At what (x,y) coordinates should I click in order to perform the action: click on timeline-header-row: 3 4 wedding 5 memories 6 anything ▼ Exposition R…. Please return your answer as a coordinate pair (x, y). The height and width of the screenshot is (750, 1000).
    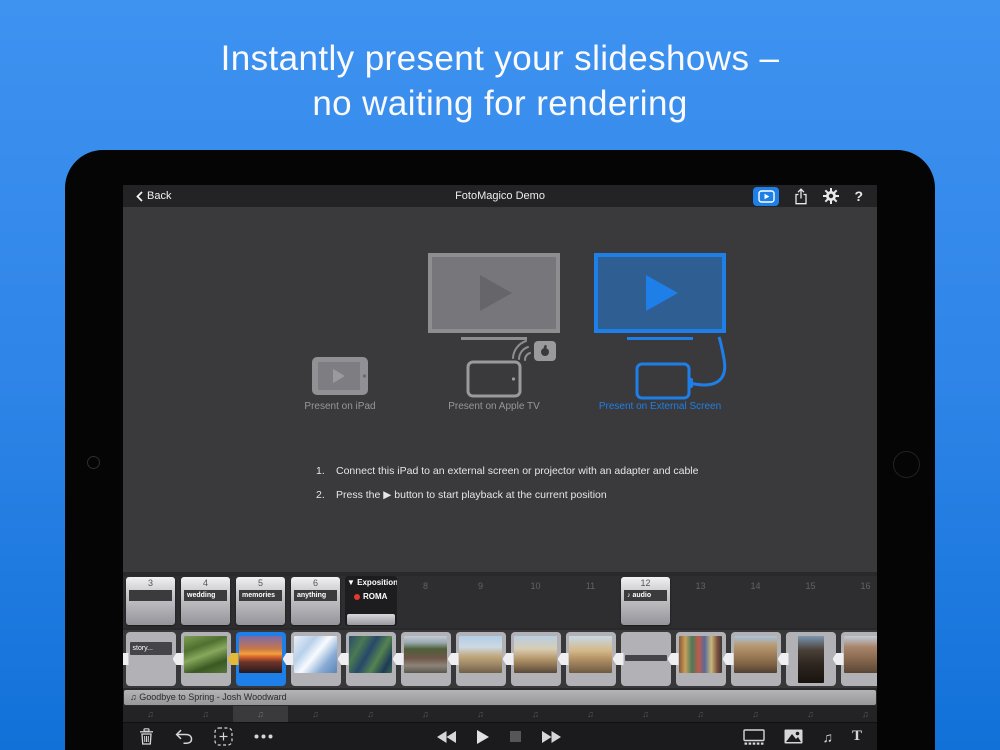
    Looking at the image, I should click on (500, 602).